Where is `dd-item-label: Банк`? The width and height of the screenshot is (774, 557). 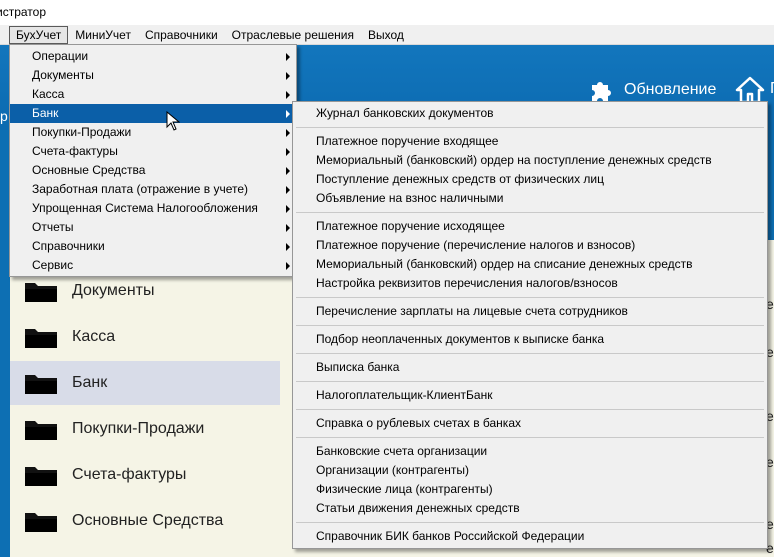 dd-item-label: Банк is located at coordinates (45, 113).